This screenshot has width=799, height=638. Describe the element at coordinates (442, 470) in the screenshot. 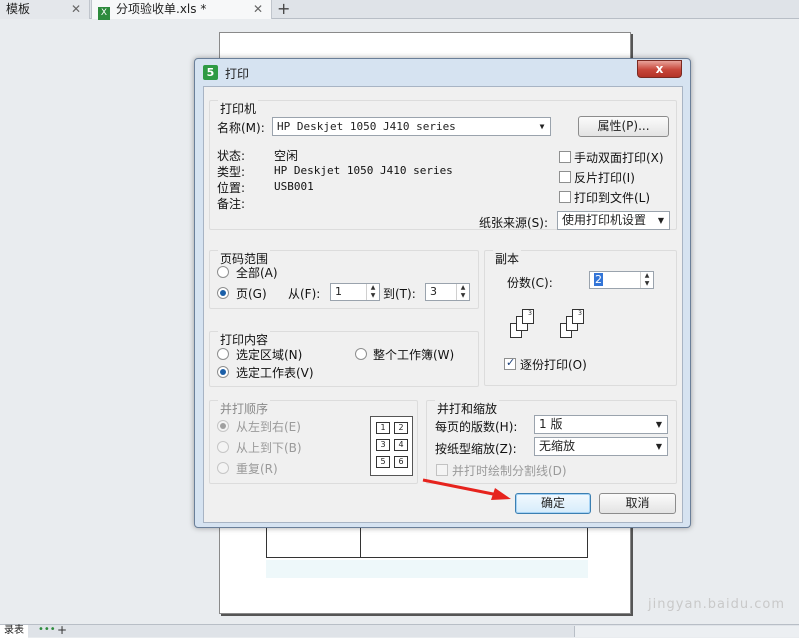

I see `draw-divider-checkbox` at that location.